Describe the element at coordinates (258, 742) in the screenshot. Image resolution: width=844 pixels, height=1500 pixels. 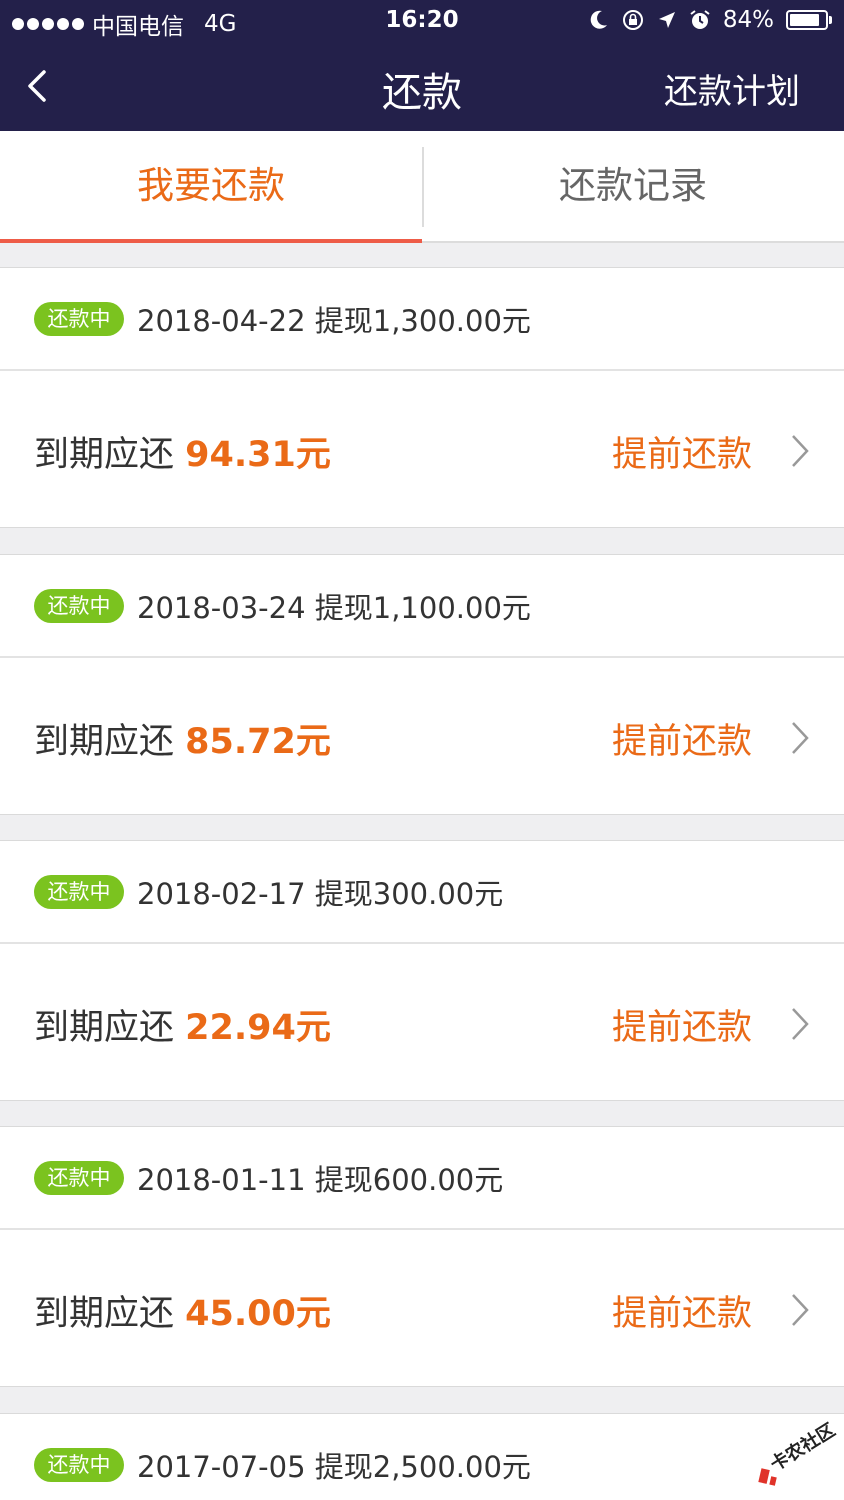
I see `due-amount: 85.72元` at that location.